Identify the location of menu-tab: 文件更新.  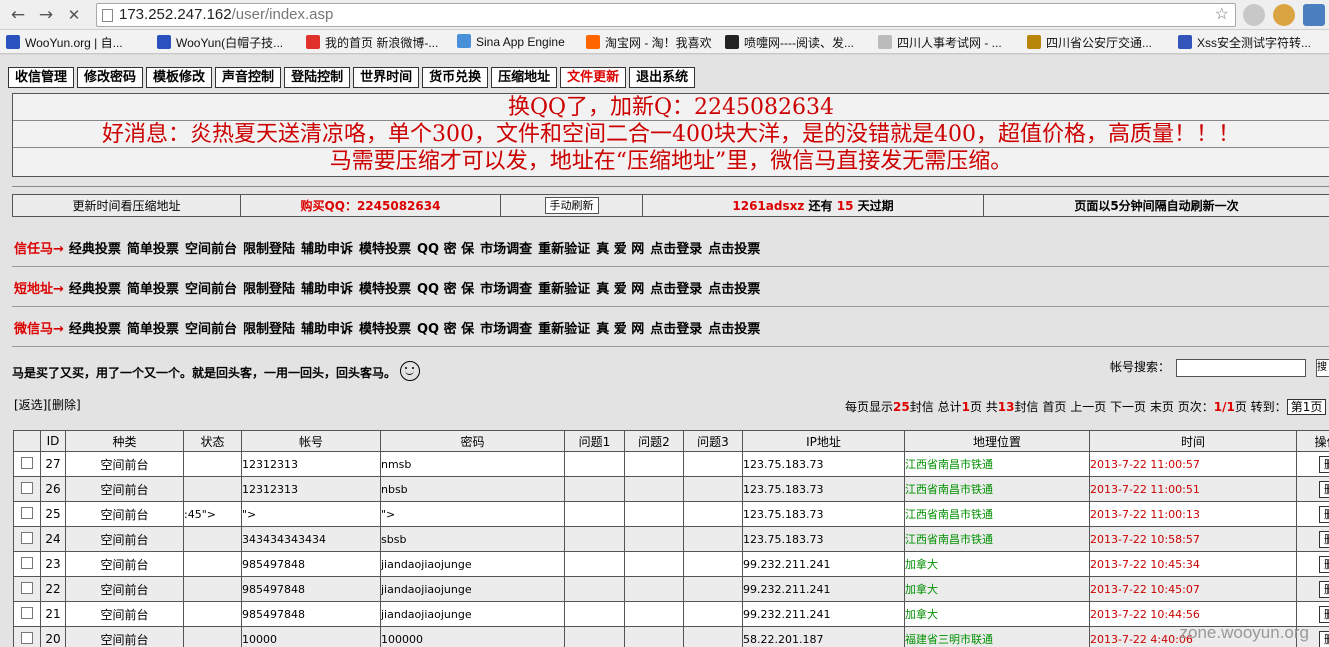
(593, 77).